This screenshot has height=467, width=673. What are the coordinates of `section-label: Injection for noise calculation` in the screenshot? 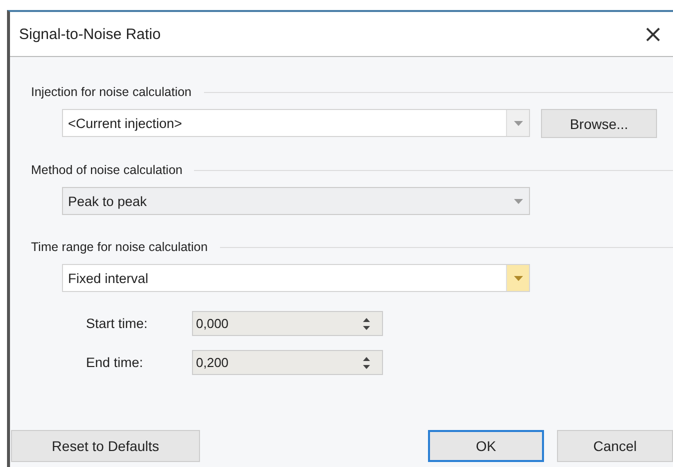 It's located at (111, 92).